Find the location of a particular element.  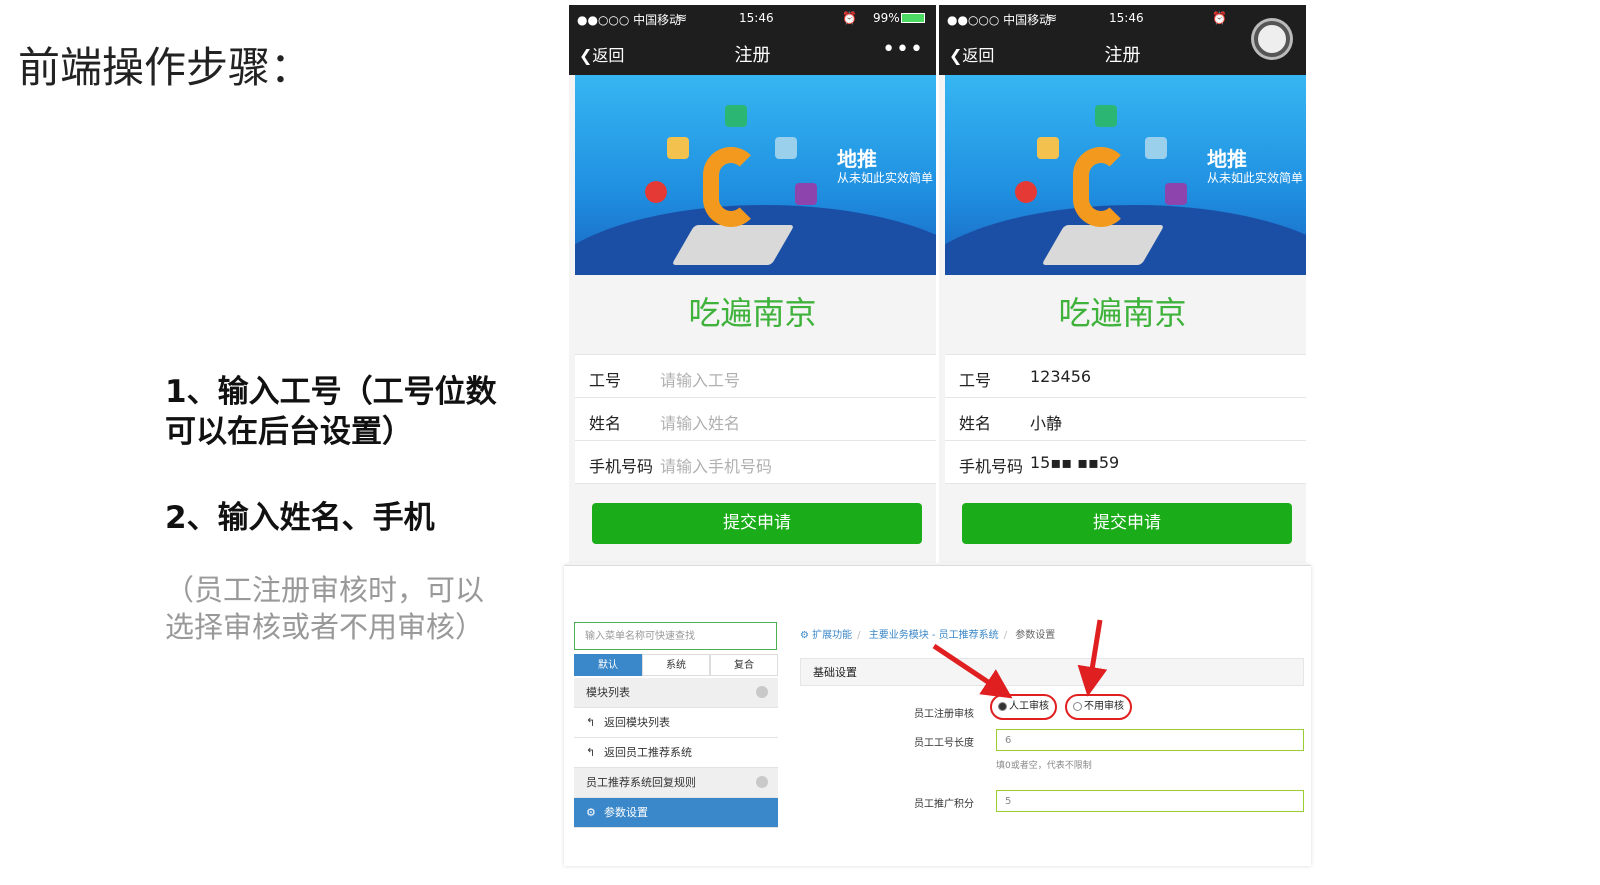

status-bar: ●●○○○ 中国移动 ≋ 15:46 ⏰ 99% is located at coordinates (752, 18).